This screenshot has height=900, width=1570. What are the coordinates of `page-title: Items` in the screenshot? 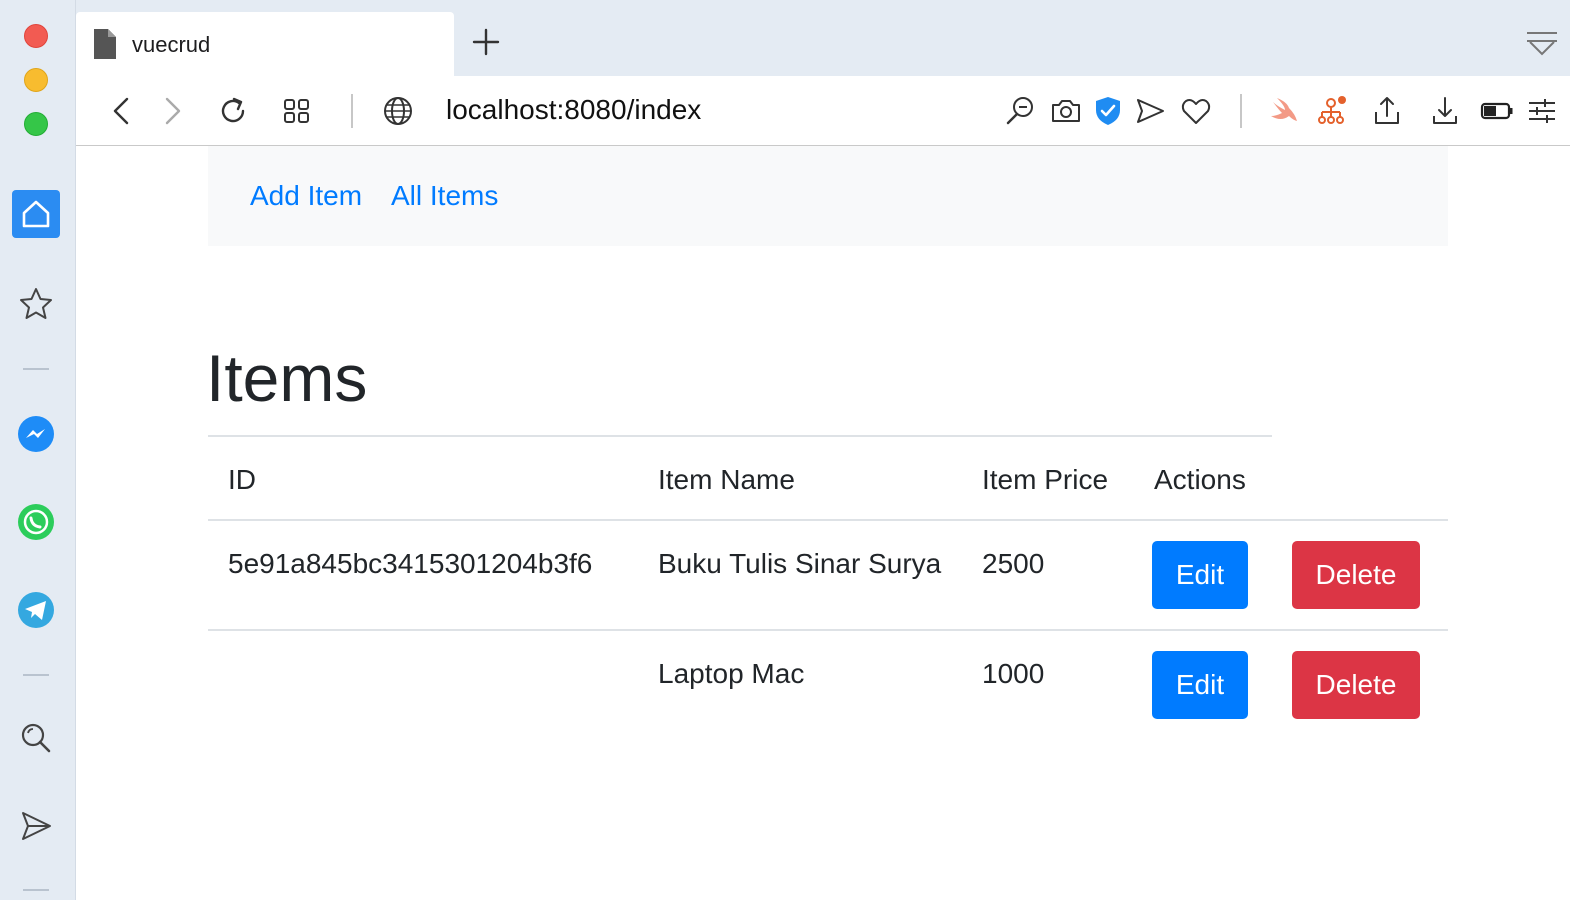 It's located at (287, 378).